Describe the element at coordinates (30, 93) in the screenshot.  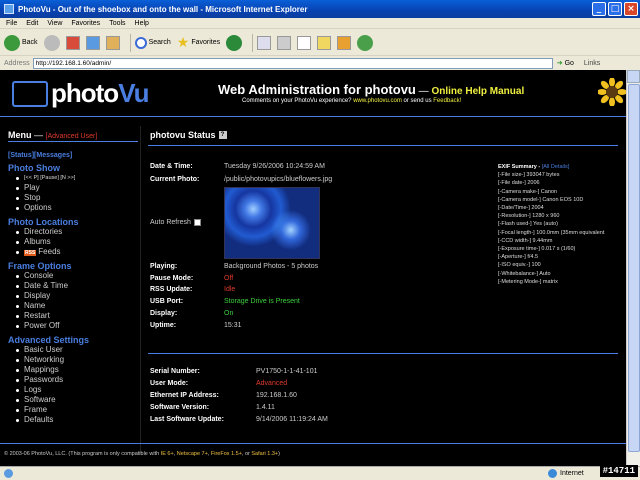
I see `frame-logo-icon` at that location.